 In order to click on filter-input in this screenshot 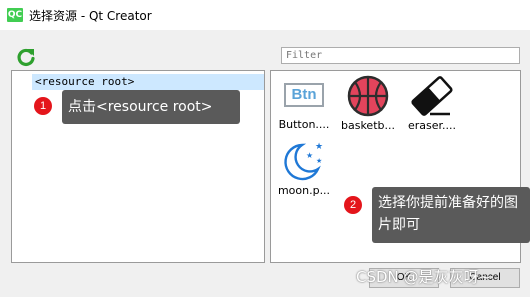, I will do `click(400, 55)`.